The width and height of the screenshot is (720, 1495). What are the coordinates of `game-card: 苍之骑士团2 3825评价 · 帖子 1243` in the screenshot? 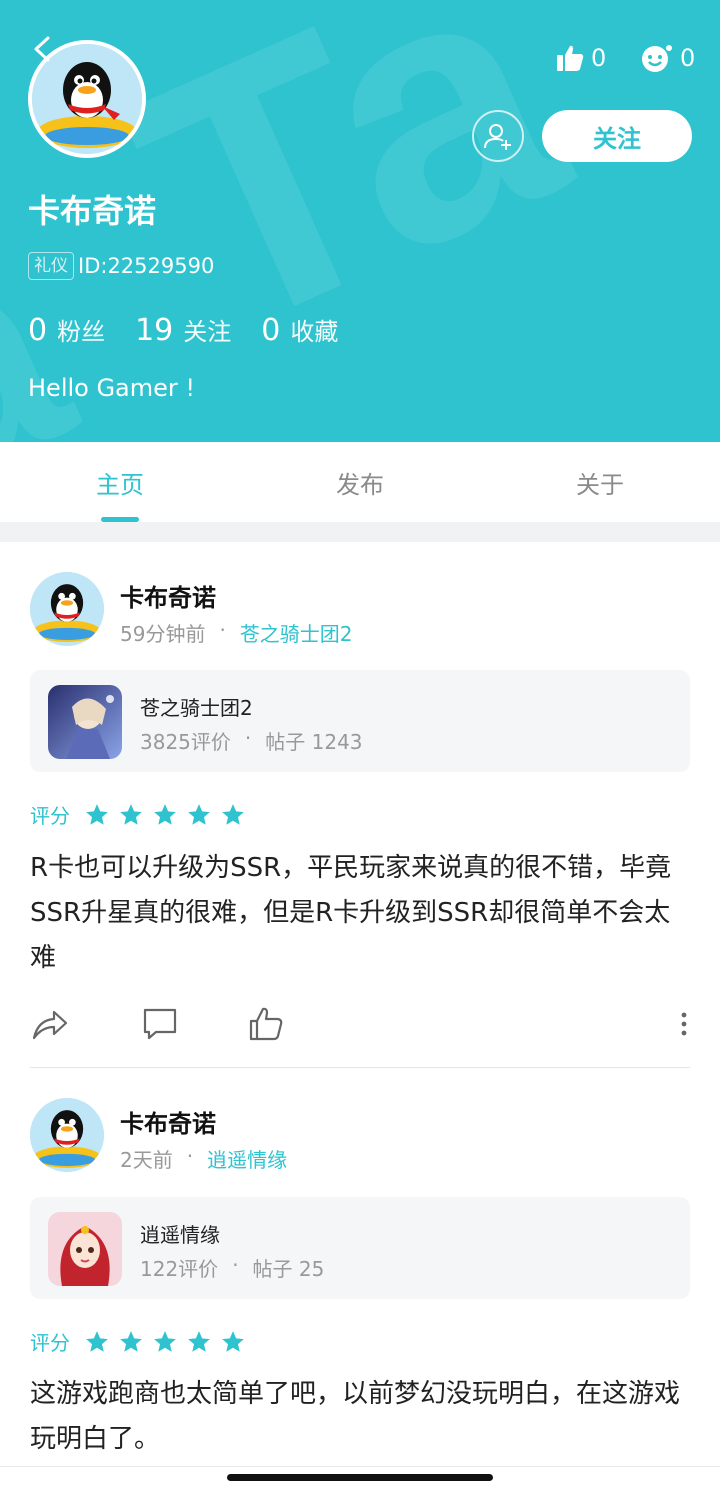 It's located at (360, 721).